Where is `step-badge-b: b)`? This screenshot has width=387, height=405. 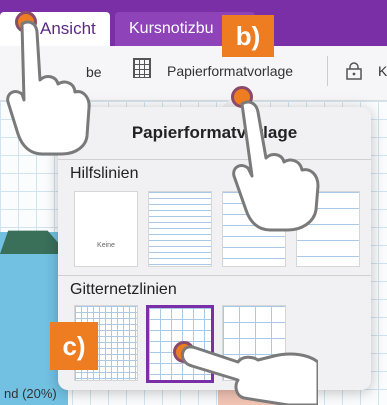 step-badge-b: b) is located at coordinates (248, 36).